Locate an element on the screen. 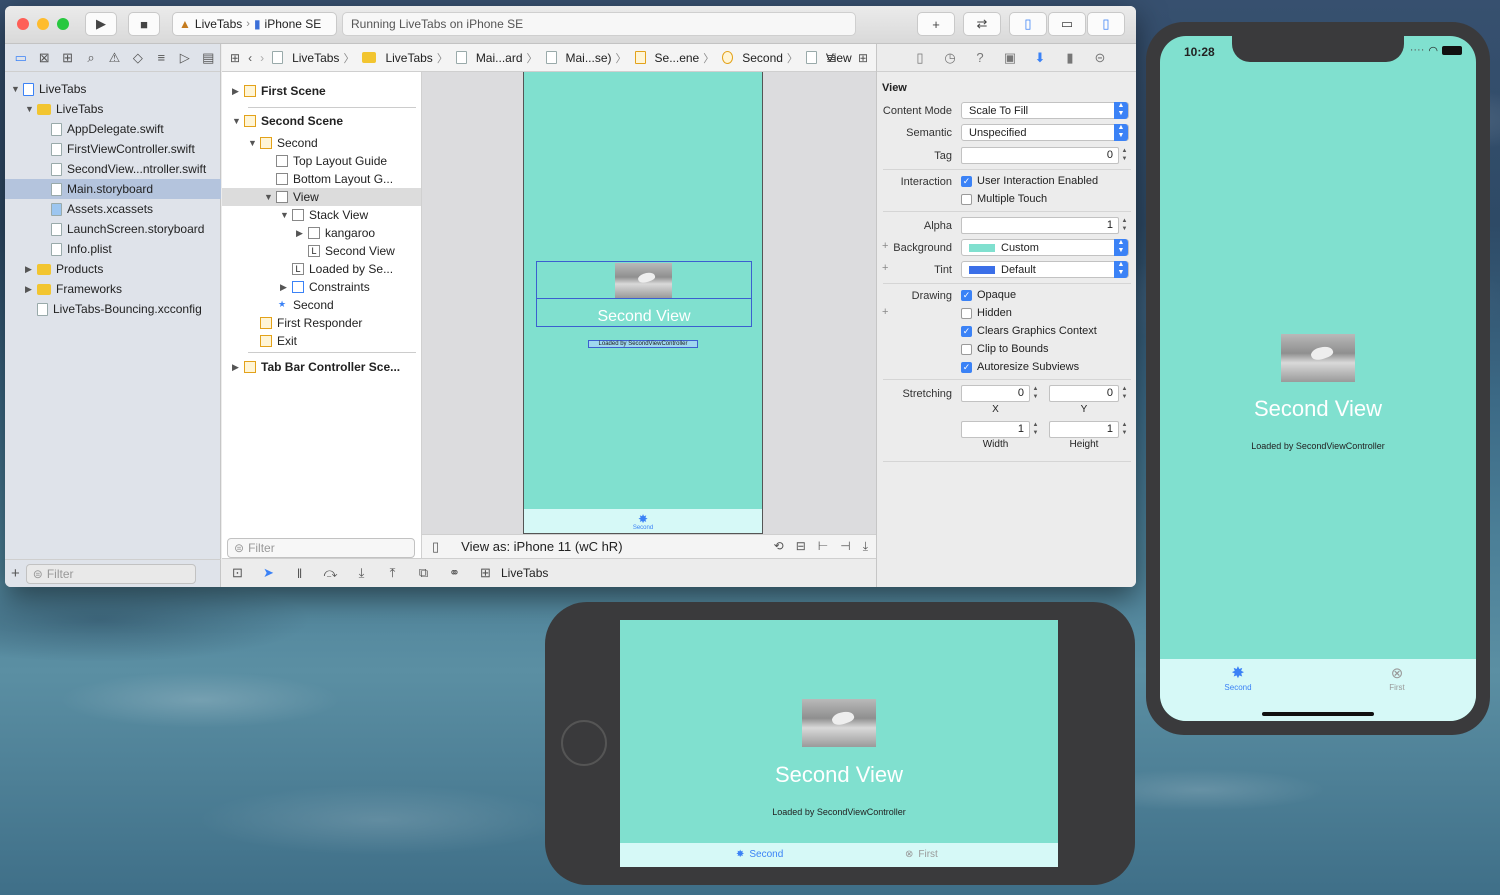  library-button: + is located at coordinates (936, 24).